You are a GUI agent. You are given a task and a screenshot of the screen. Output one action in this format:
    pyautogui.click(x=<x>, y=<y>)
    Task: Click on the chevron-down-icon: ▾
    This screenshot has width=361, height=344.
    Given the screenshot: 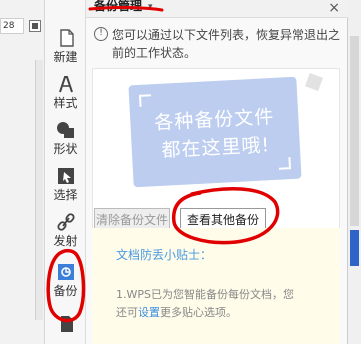 What is the action you would take?
    pyautogui.click(x=150, y=7)
    